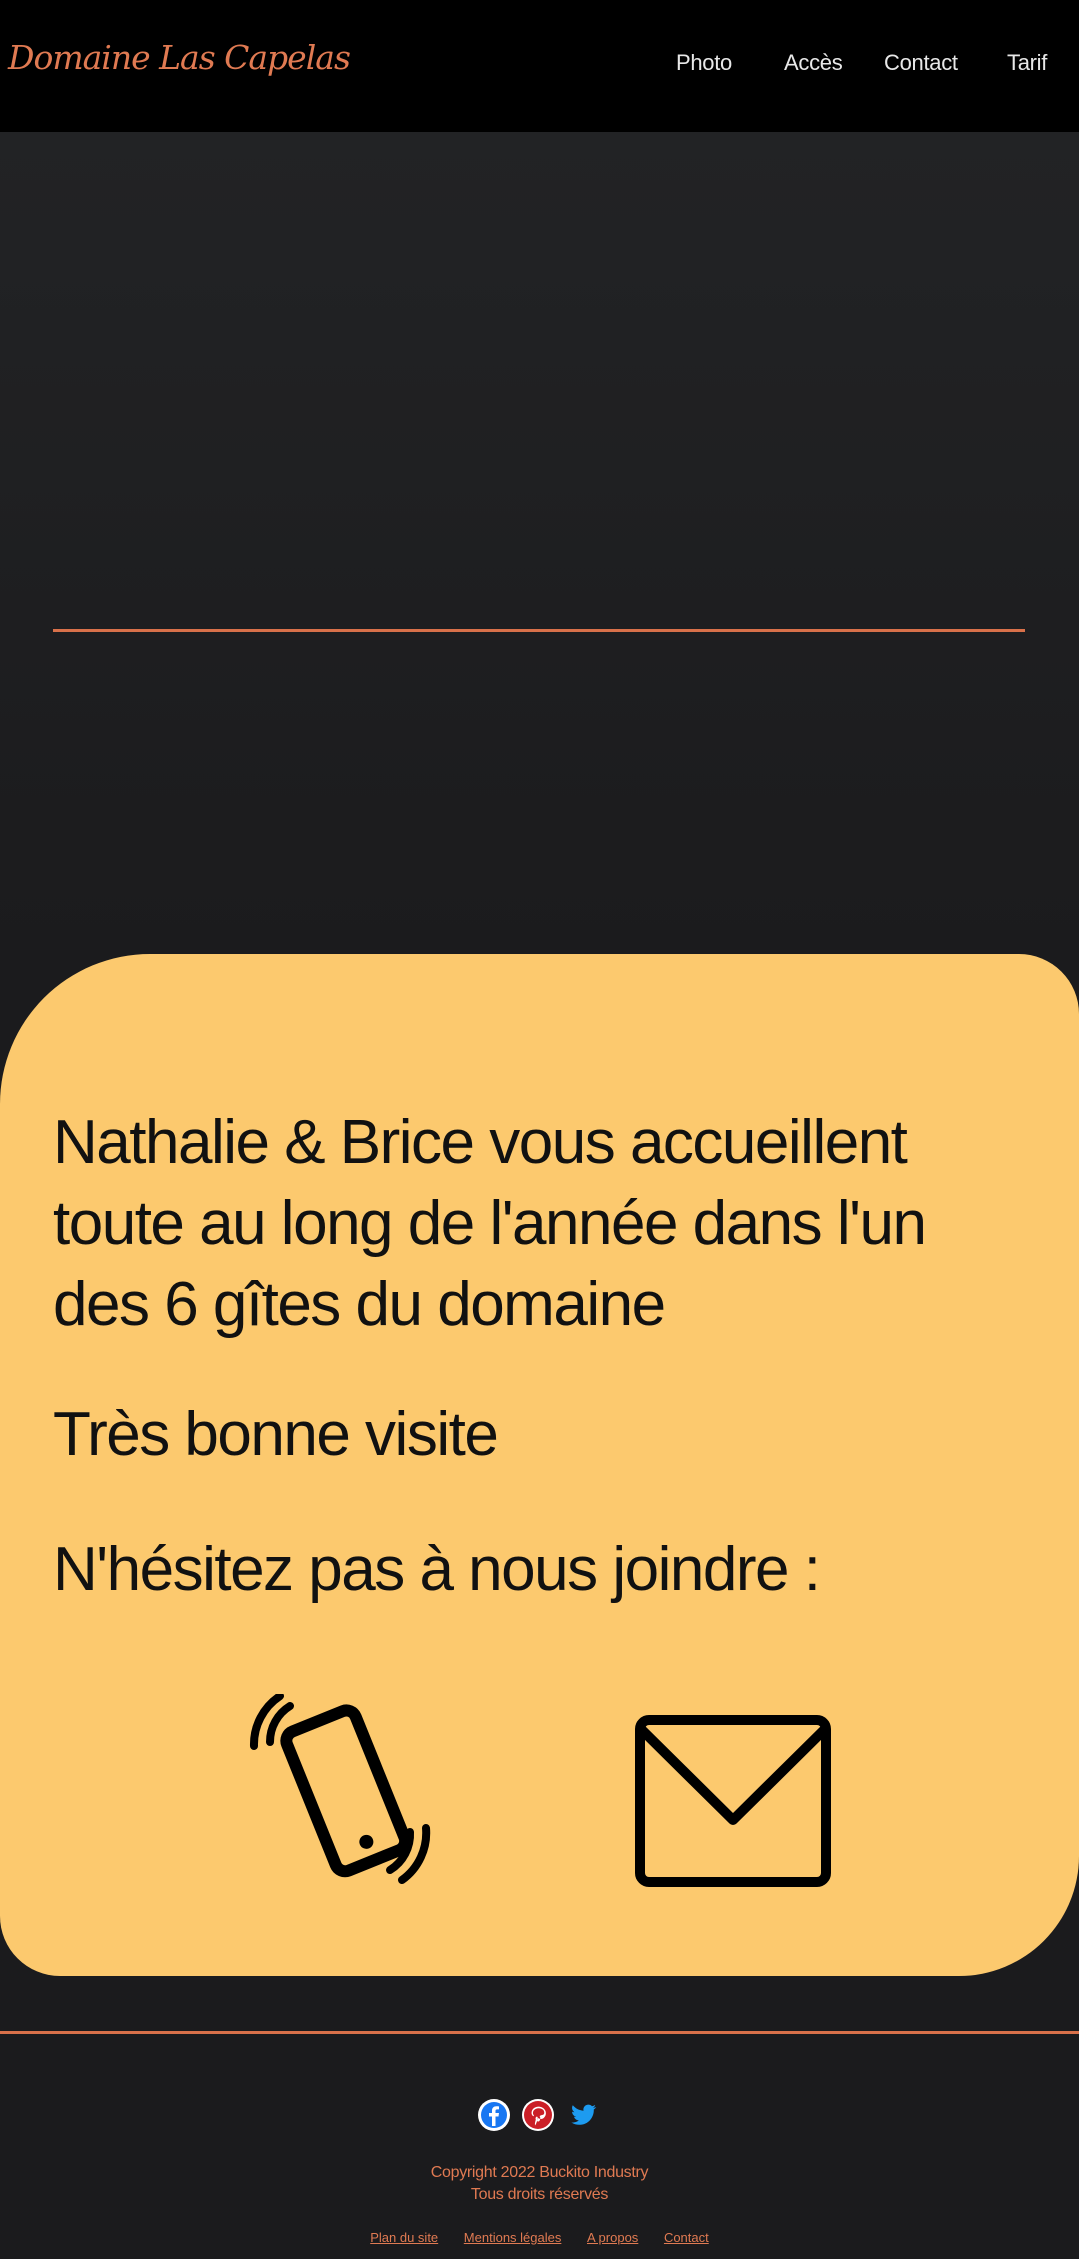 Image resolution: width=1079 pixels, height=2259 pixels. I want to click on twitter-icon, so click(583, 2115).